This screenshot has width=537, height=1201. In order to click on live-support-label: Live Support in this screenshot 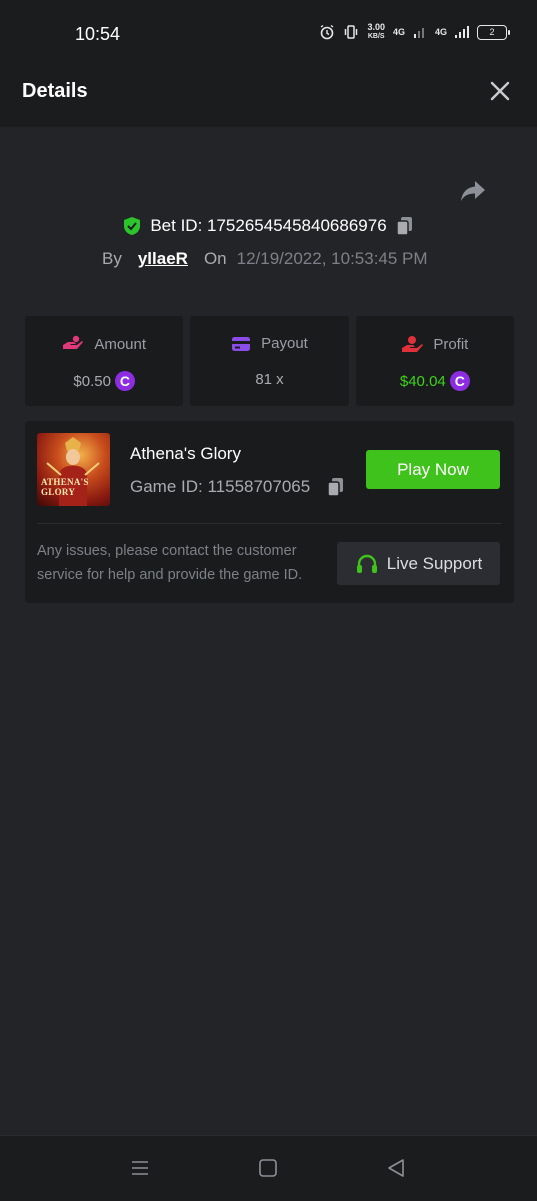, I will do `click(434, 563)`.